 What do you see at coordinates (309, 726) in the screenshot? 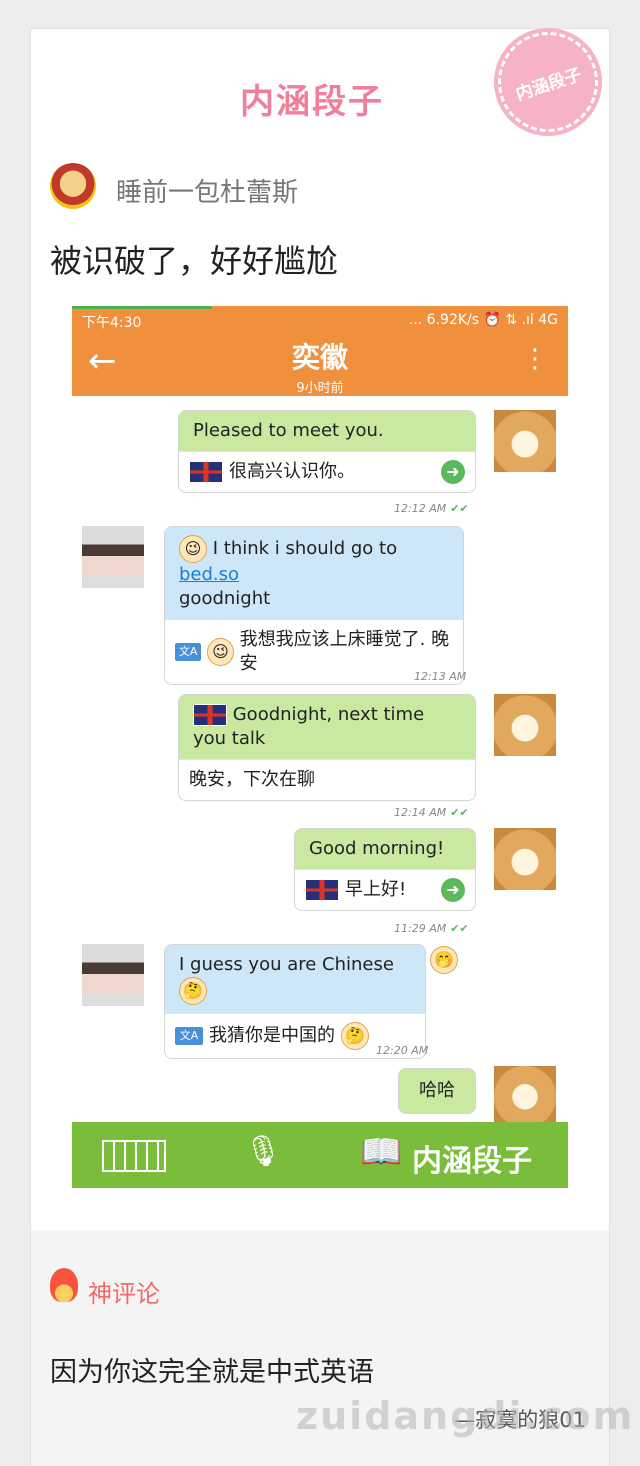
I see `message-text: Goodnight, next time you talk` at bounding box center [309, 726].